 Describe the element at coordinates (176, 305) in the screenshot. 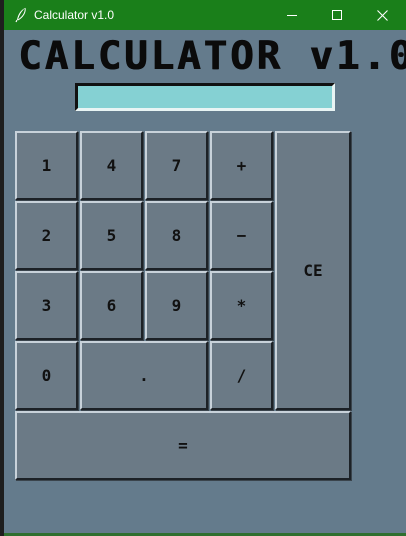

I see `key-9: 9` at that location.